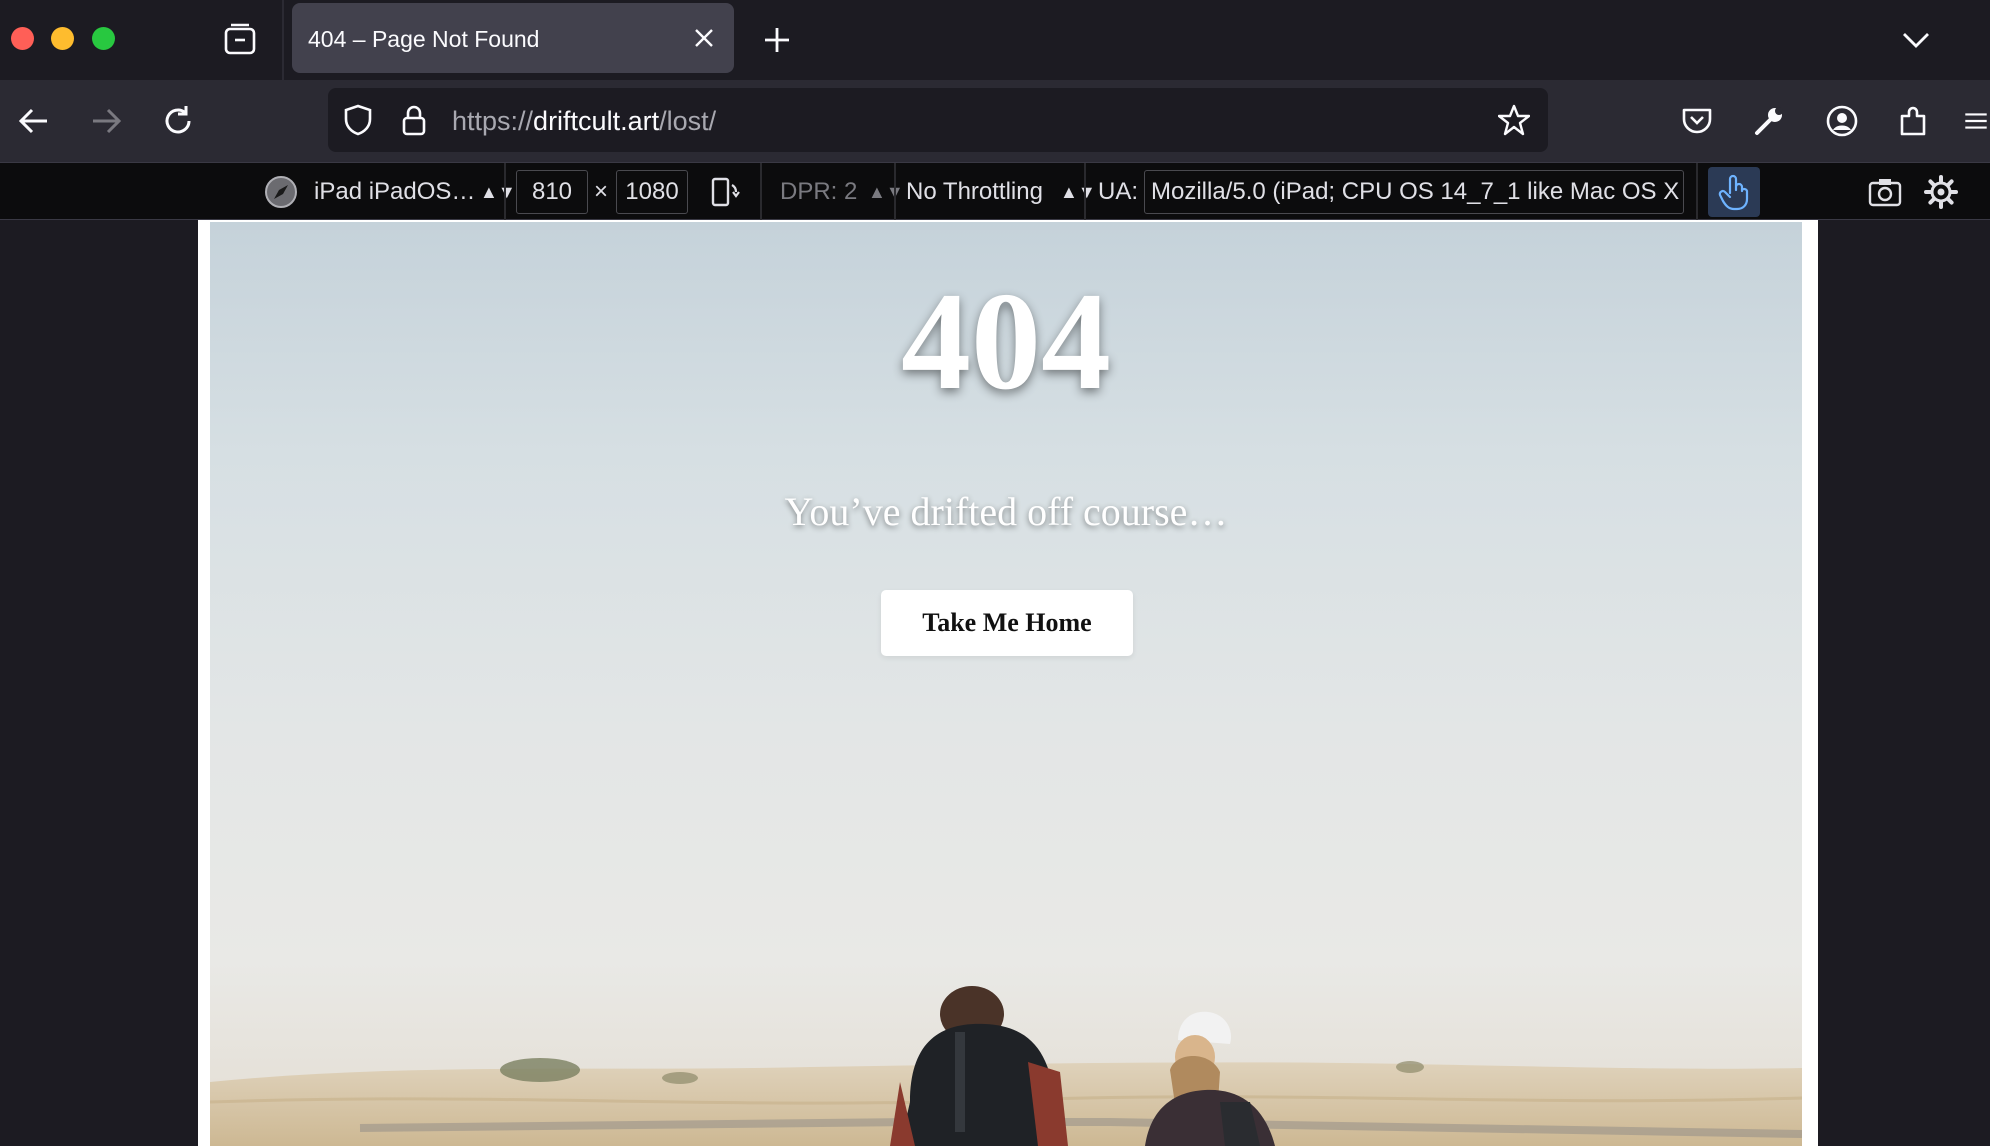 The image size is (1990, 1146). I want to click on dimension-times: ×, so click(601, 191).